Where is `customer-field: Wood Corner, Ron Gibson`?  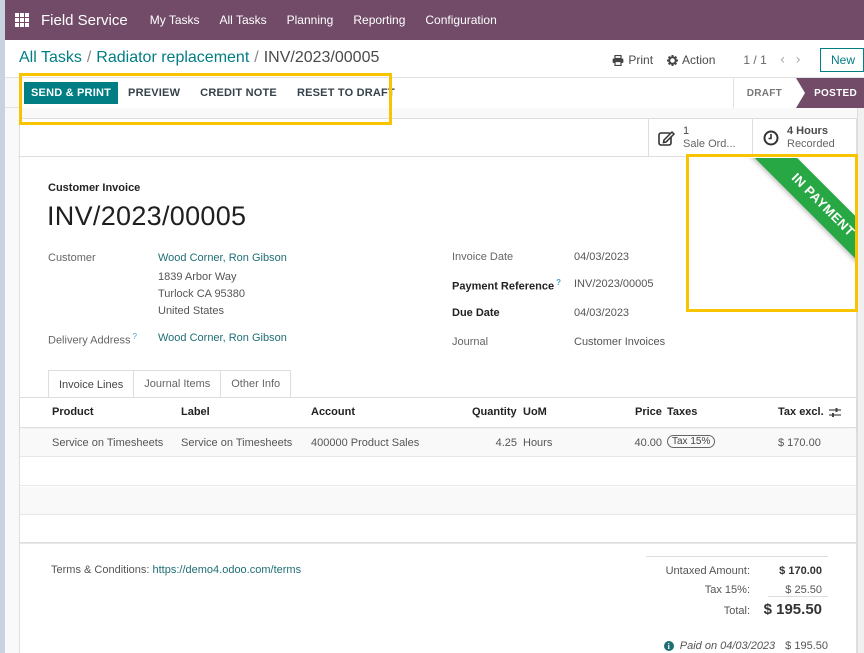 customer-field: Wood Corner, Ron Gibson is located at coordinates (222, 258).